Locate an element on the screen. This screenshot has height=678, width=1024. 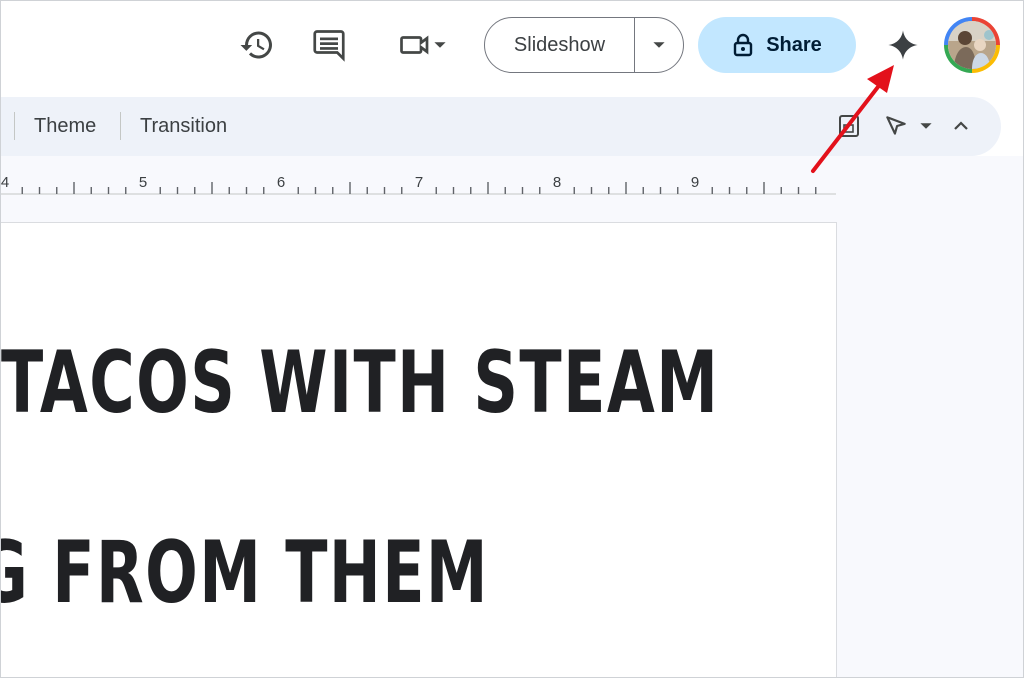
horizontal-ruler: 4 5 6 7 8 9 is located at coordinates (418, 176).